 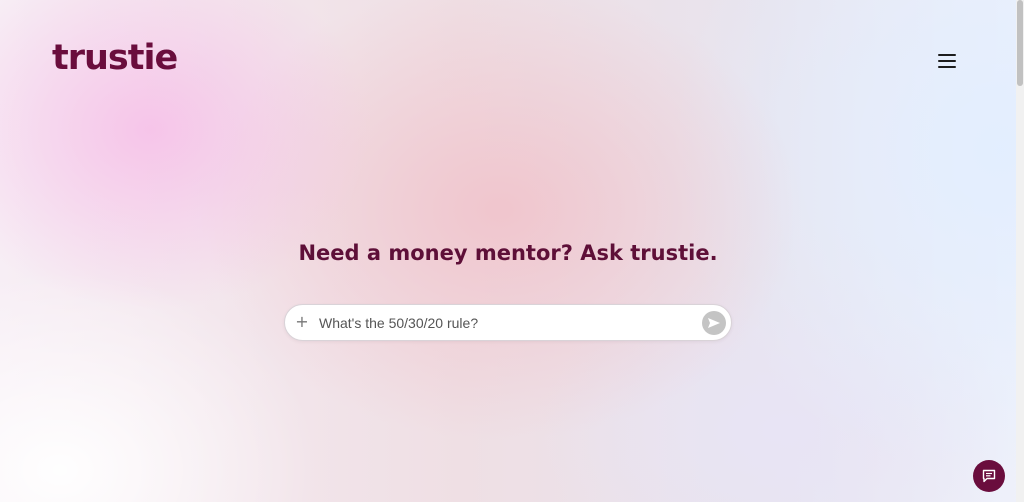 What do you see at coordinates (1020, 251) in the screenshot?
I see `page-scrollbar` at bounding box center [1020, 251].